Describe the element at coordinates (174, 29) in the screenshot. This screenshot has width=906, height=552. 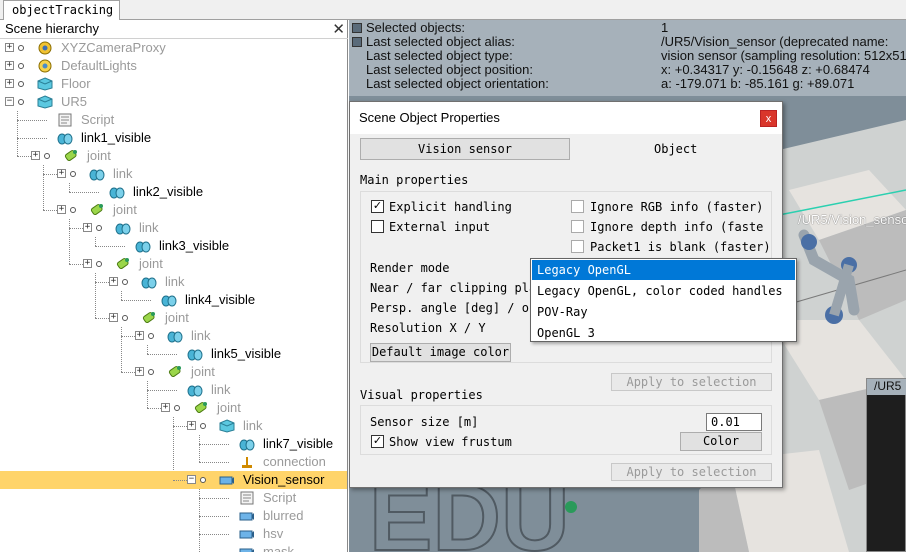
I see `scene-hierarchy-header: Scene hierarchy ✕` at that location.